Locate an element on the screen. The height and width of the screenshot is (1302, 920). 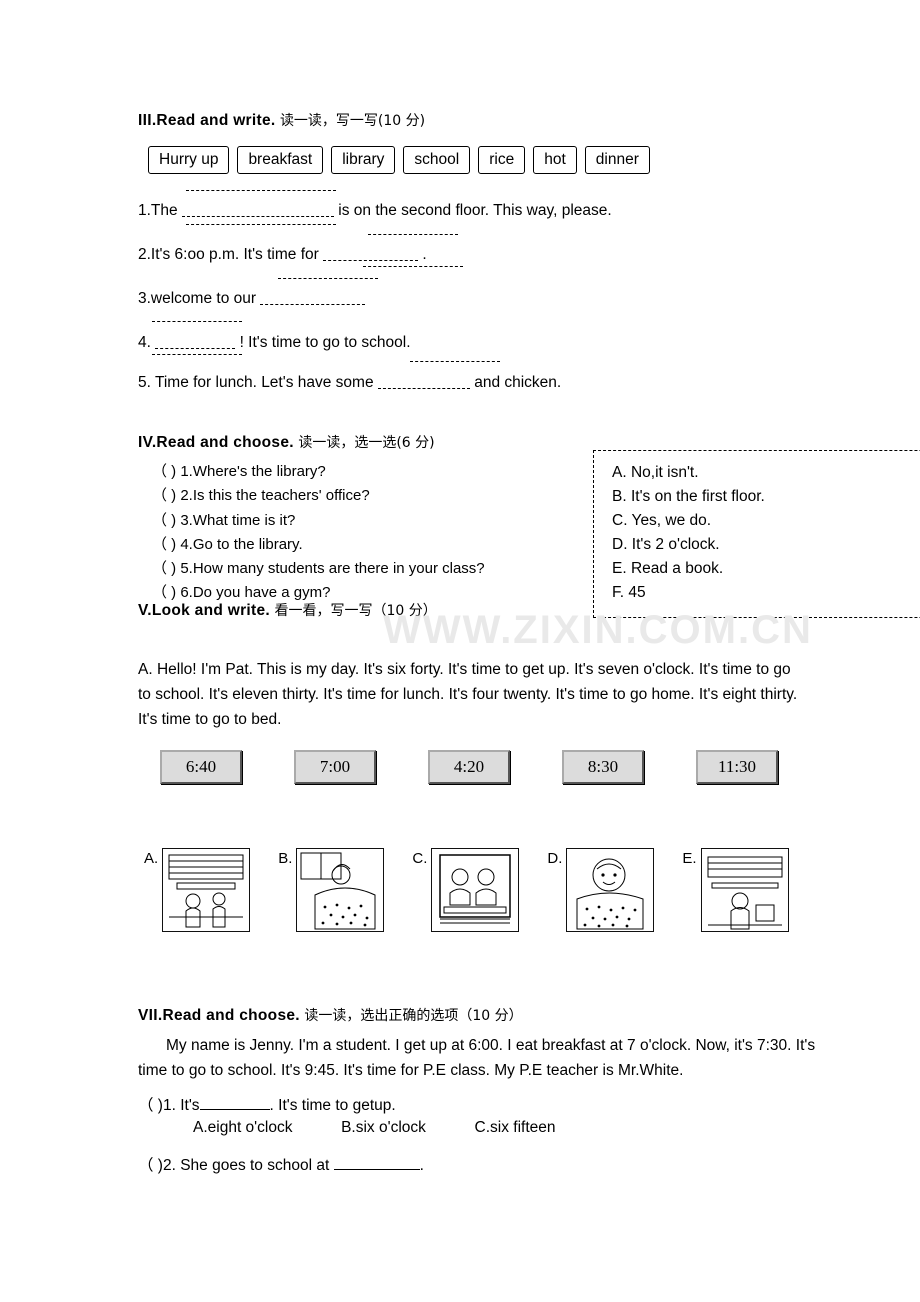
picture-label: B. is located at coordinates (285, 859).